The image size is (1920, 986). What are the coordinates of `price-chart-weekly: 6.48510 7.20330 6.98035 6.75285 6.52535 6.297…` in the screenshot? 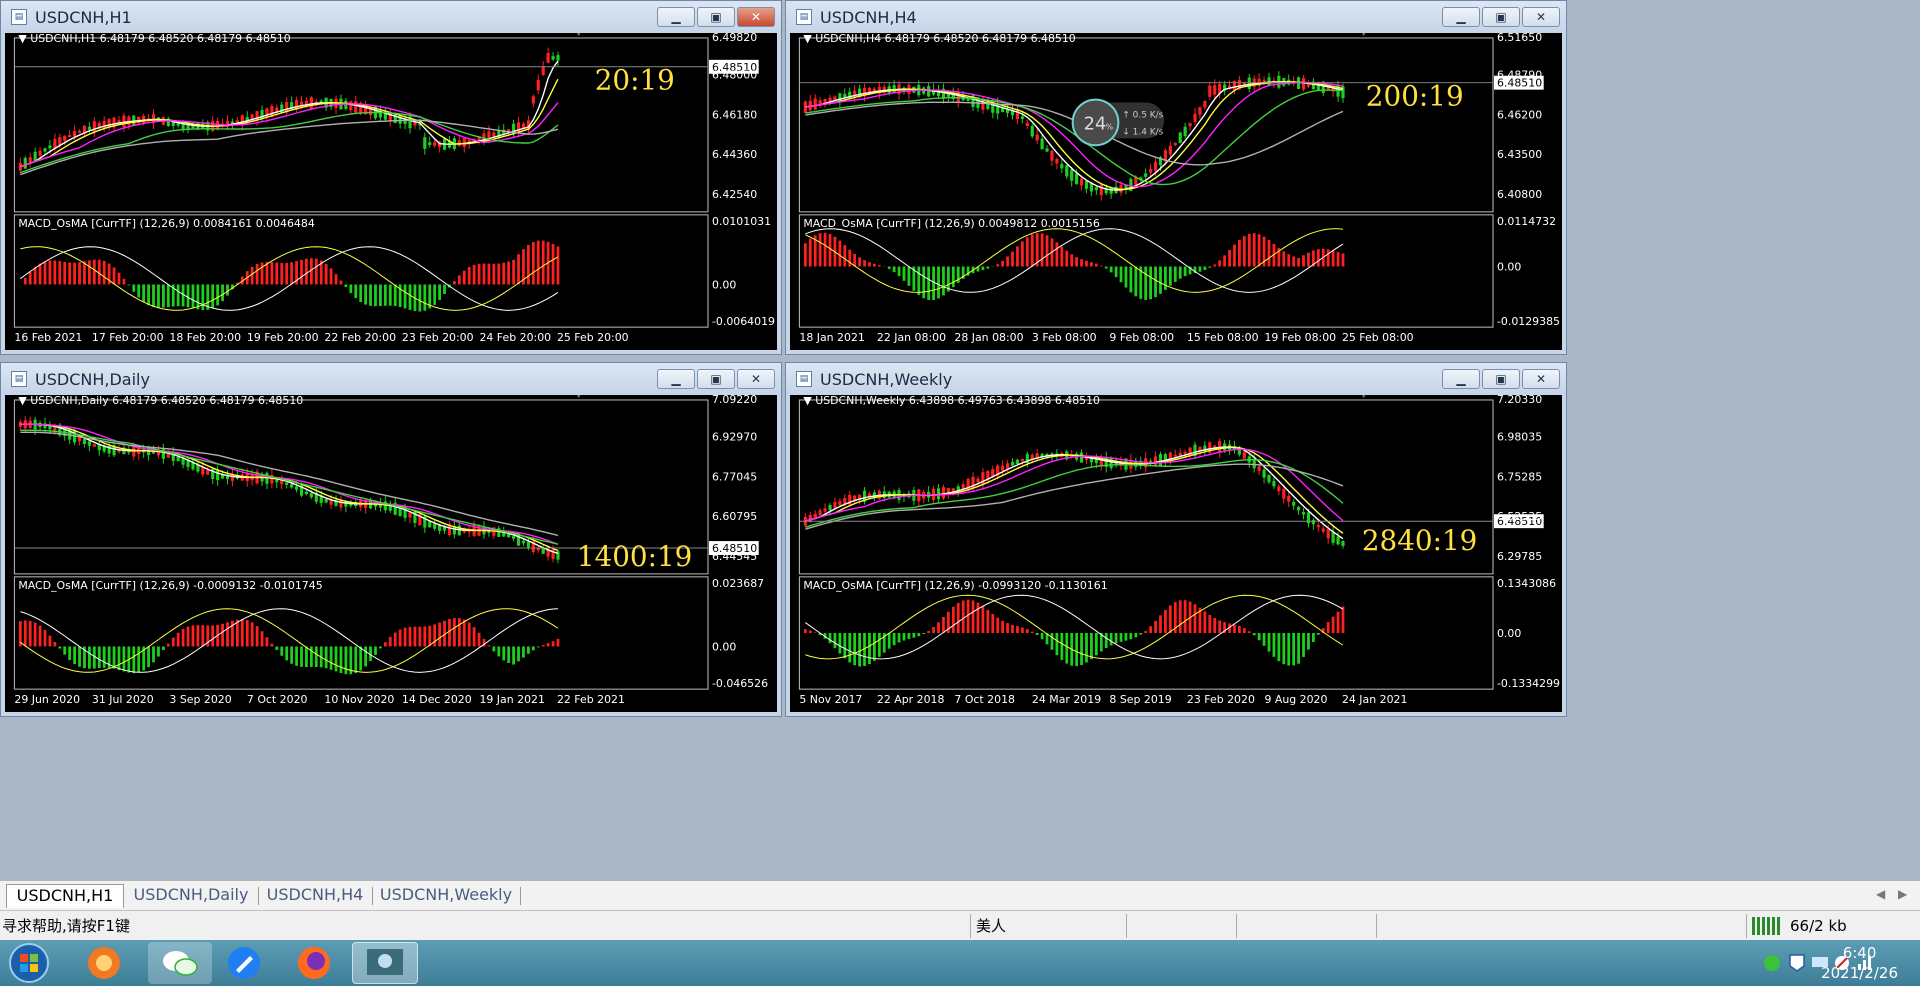 It's located at (1176, 553).